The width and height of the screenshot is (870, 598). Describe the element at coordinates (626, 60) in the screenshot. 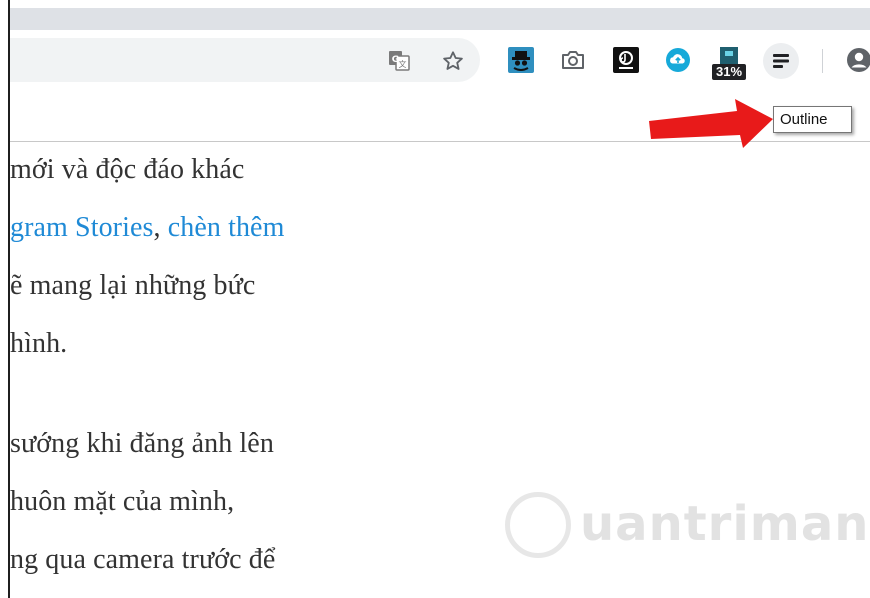

I see `tiktok-extension-icon` at that location.